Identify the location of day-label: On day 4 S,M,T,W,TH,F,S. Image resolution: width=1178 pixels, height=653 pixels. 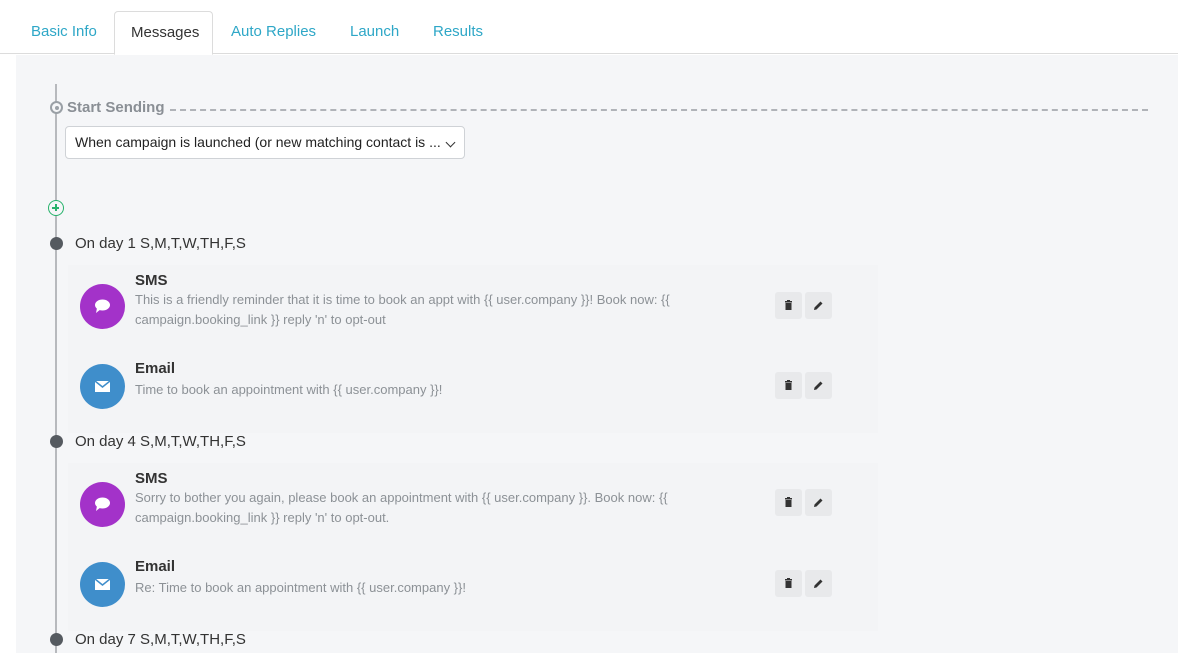
(160, 441).